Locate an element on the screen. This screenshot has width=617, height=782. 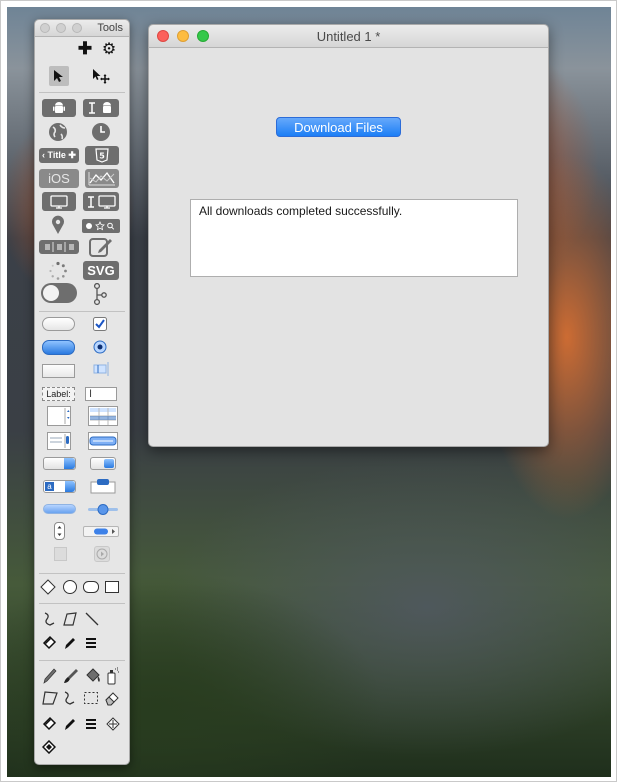
scroll-bar-control is located at coordinates (101, 531).